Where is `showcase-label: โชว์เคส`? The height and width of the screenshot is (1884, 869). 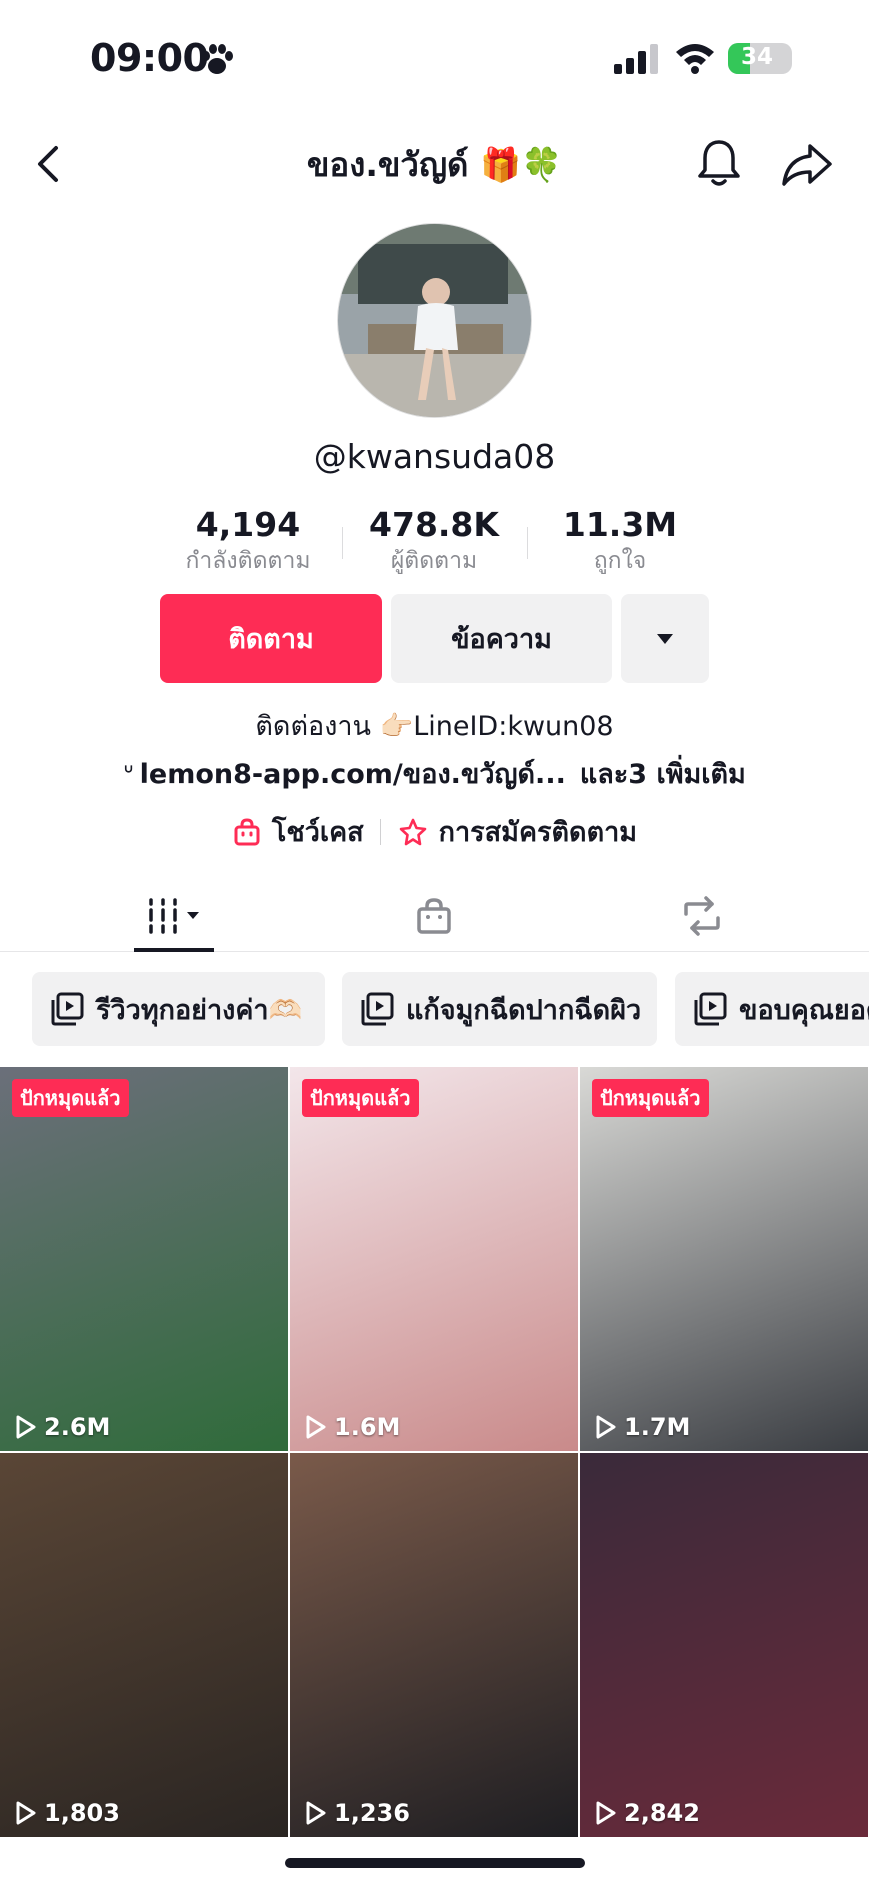 showcase-label: โชว์เคส is located at coordinates (317, 832).